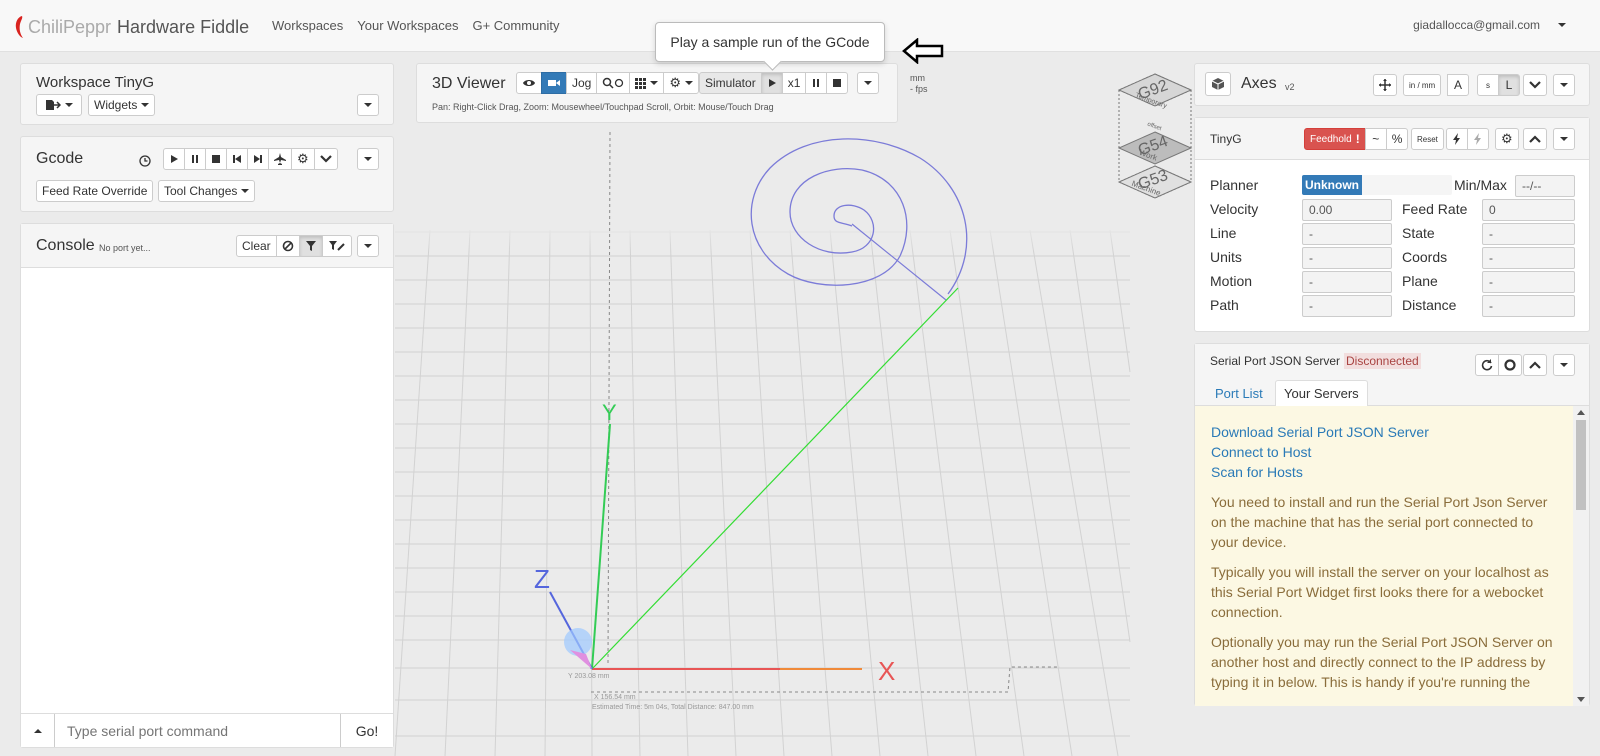 This screenshot has height=756, width=1600. Describe the element at coordinates (280, 159) in the screenshot. I see `gcode-plane-button` at that location.